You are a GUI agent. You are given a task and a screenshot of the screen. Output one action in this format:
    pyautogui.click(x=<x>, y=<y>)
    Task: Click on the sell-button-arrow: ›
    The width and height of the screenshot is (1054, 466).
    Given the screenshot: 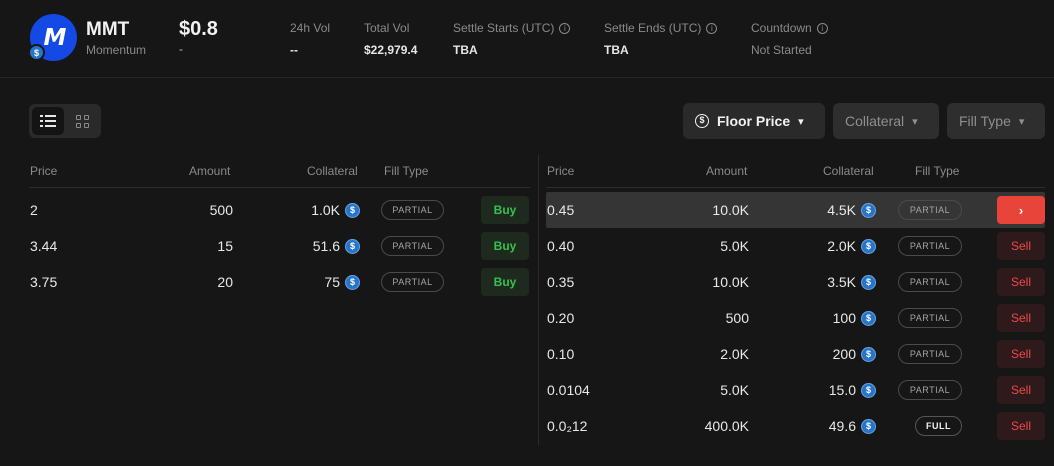 What is the action you would take?
    pyautogui.click(x=1021, y=210)
    